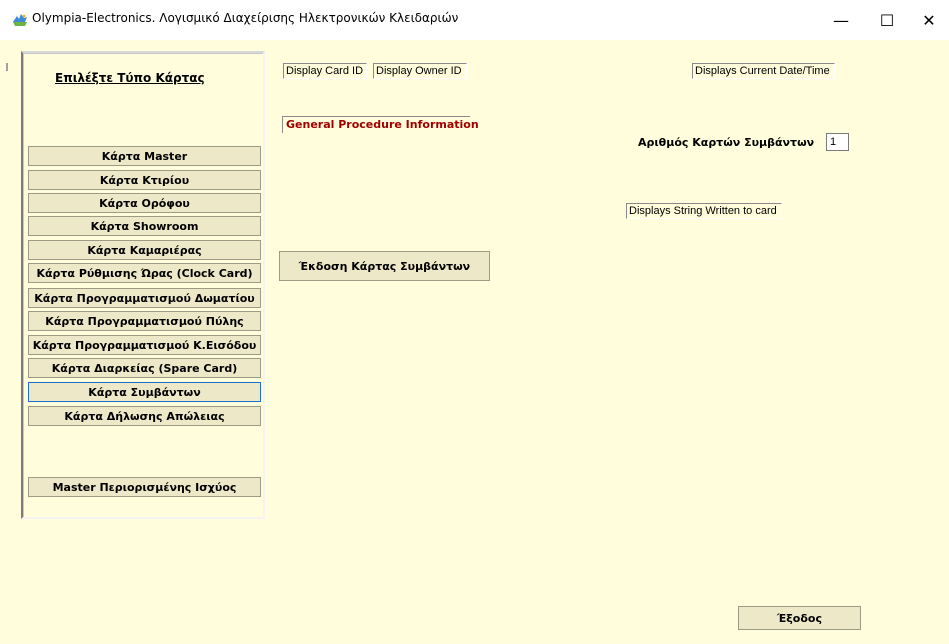  I want to click on card-type-panel-title: Επιλέξτε Τύπο Κάρτας, so click(130, 78).